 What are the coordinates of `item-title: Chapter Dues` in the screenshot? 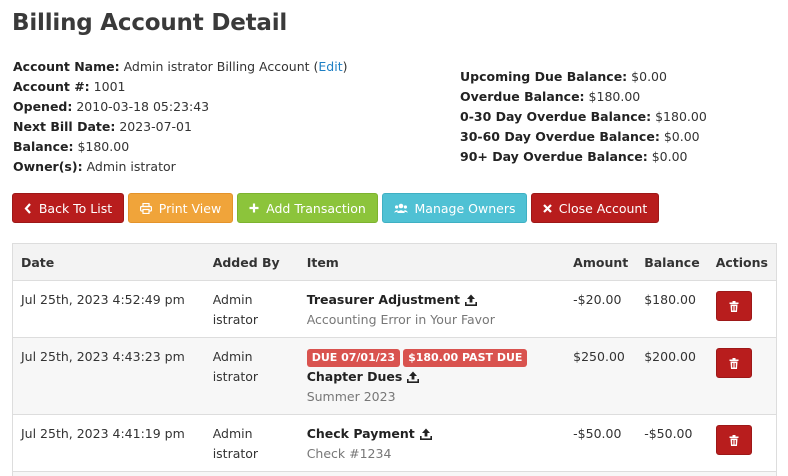 It's located at (354, 376).